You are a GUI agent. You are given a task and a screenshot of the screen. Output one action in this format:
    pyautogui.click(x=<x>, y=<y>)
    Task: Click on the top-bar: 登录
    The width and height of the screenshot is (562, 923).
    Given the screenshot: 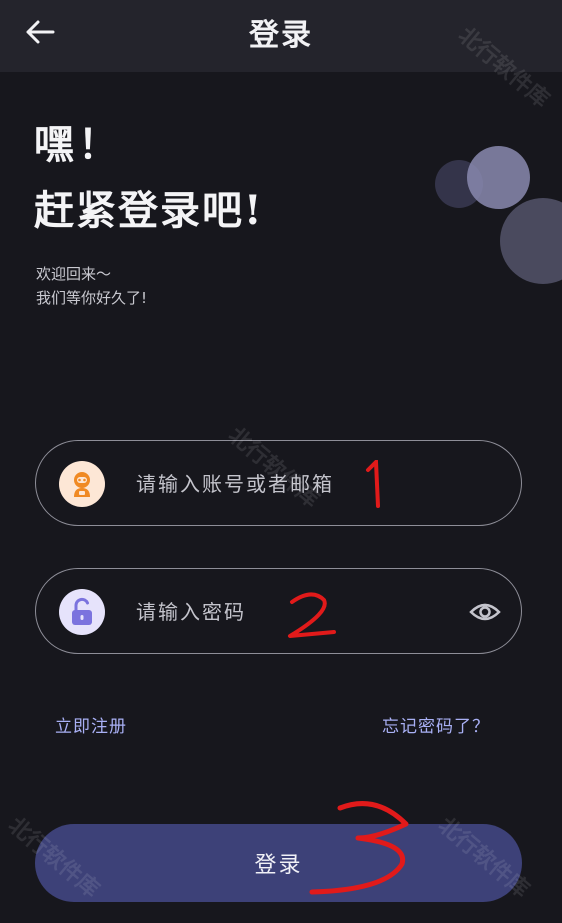 What is the action you would take?
    pyautogui.click(x=281, y=36)
    